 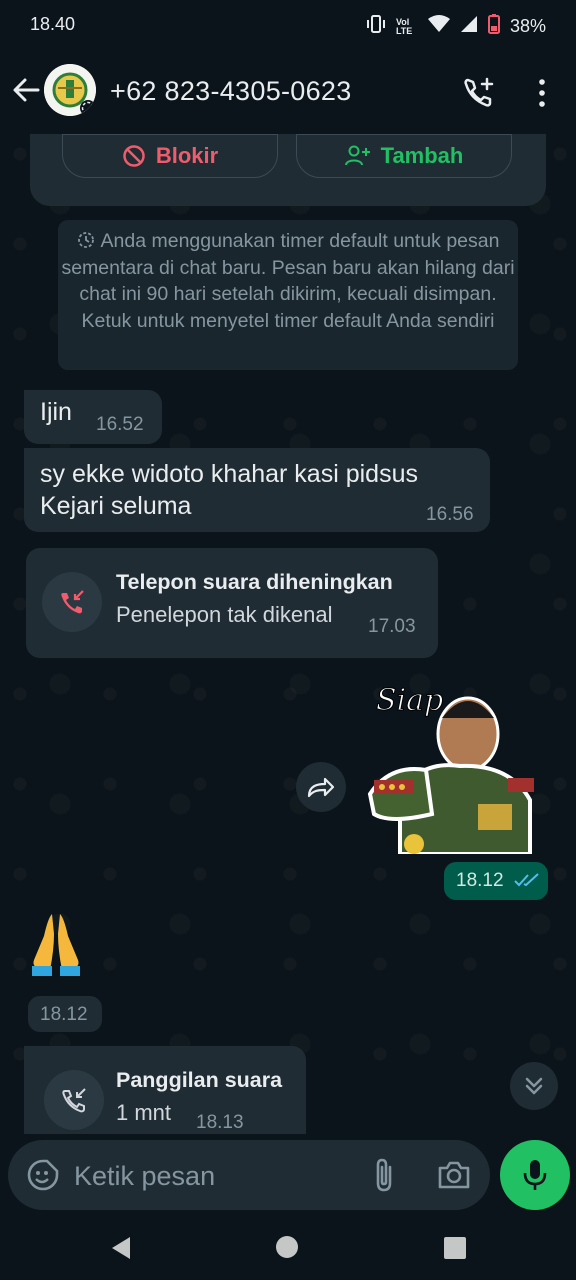 I want to click on microphone-button, so click(x=535, y=1175).